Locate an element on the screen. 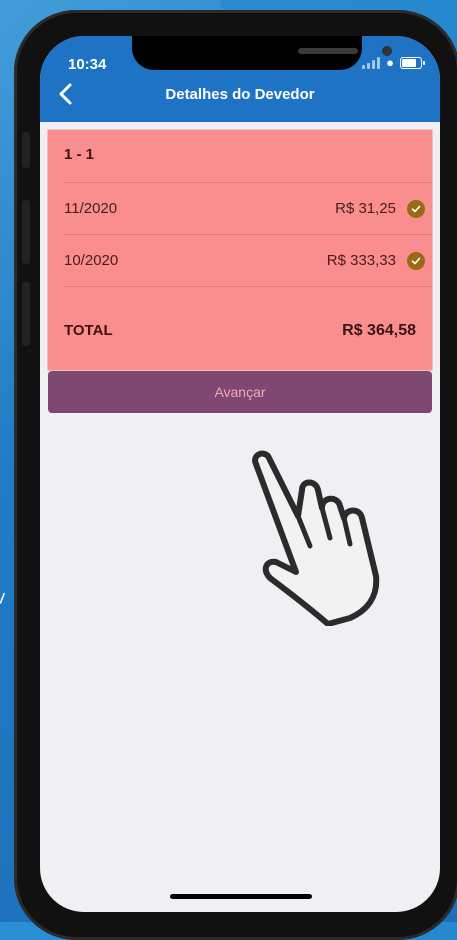 The height and width of the screenshot is (940, 457). card-heading: 1 - 1 is located at coordinates (79, 154).